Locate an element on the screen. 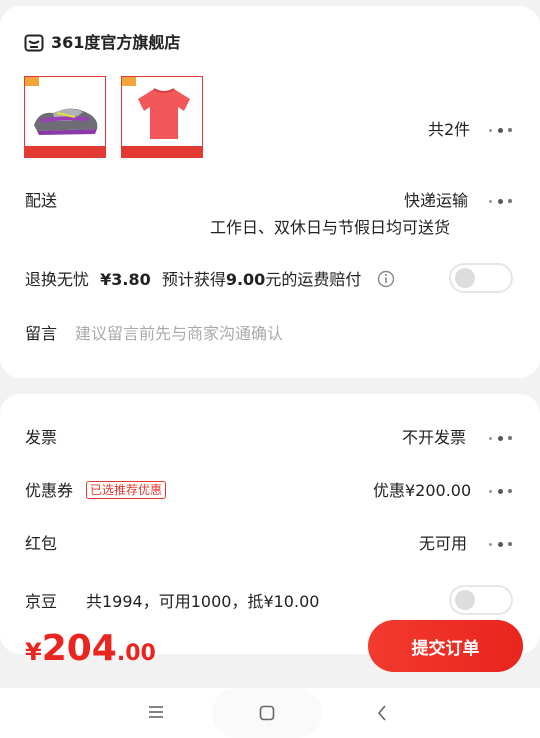 This screenshot has height=738, width=540. return-insurance-desc-prefix: 预计获得 is located at coordinates (193, 279).